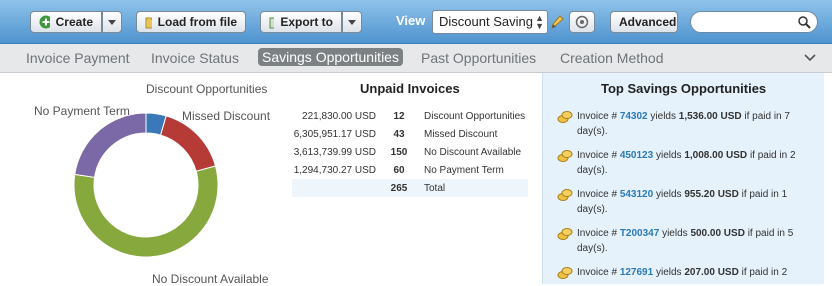 This screenshot has height=286, width=832. Describe the element at coordinates (711, 194) in the screenshot. I see `savings-amount: 955.20 USD` at that location.